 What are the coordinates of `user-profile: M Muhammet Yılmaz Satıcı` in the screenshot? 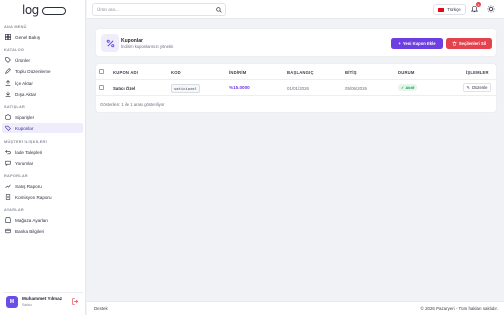 It's located at (43, 301).